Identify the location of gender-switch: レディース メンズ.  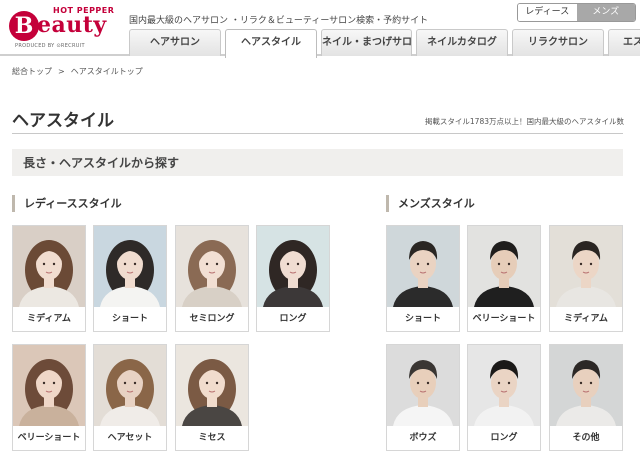
(576, 12).